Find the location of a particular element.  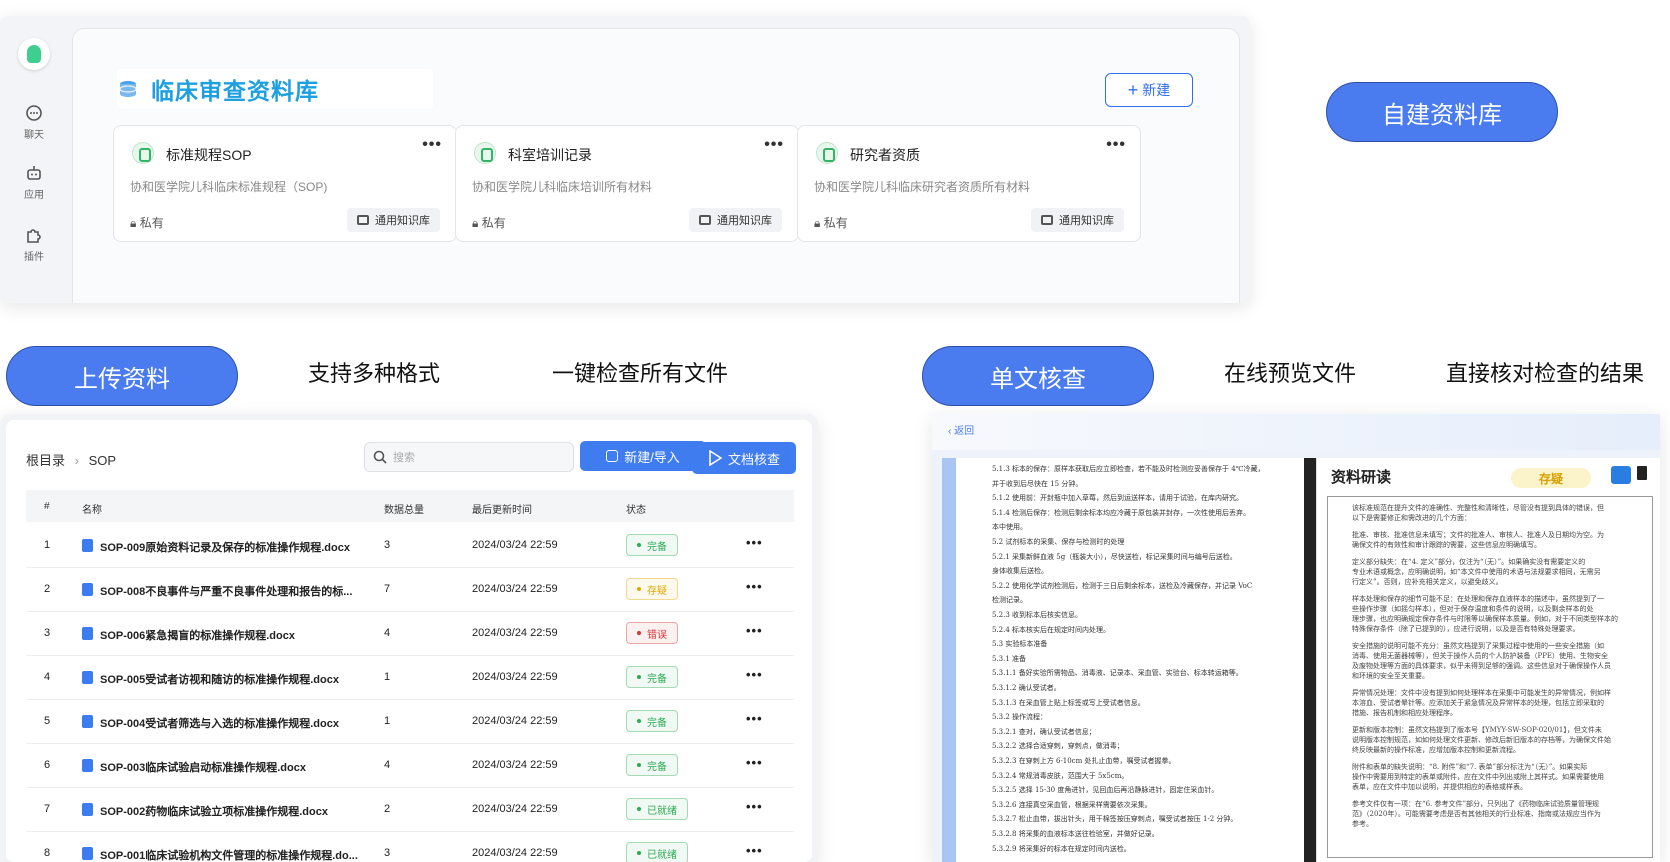

feature-multi-format: 支持多种格式 is located at coordinates (374, 373).